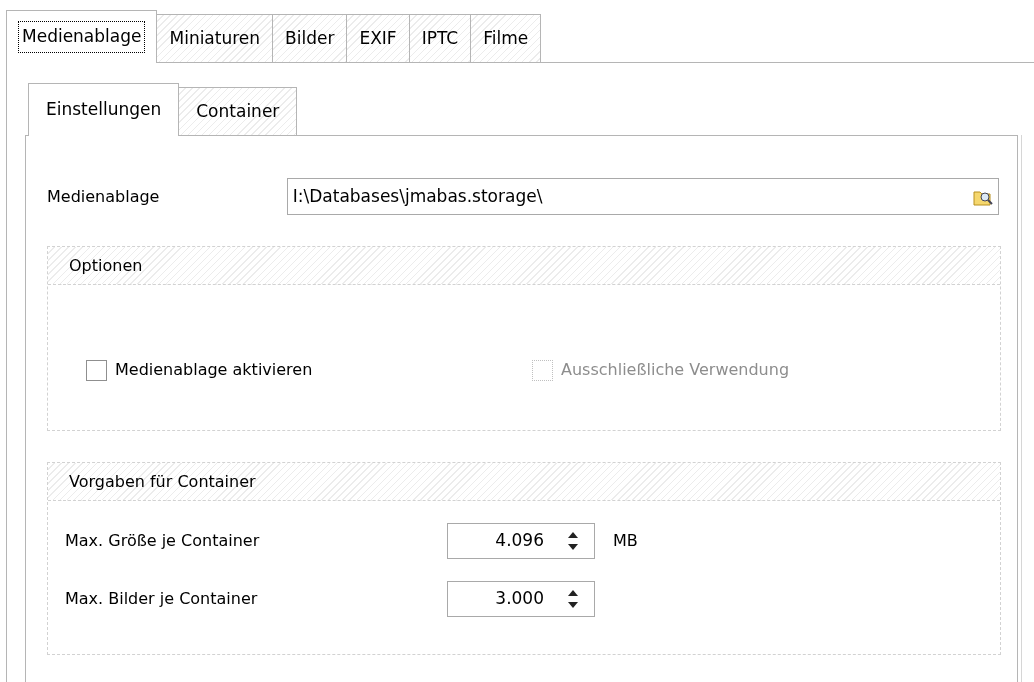 This screenshot has height=682, width=1034. What do you see at coordinates (310, 38) in the screenshot?
I see `tab: Bilder` at bounding box center [310, 38].